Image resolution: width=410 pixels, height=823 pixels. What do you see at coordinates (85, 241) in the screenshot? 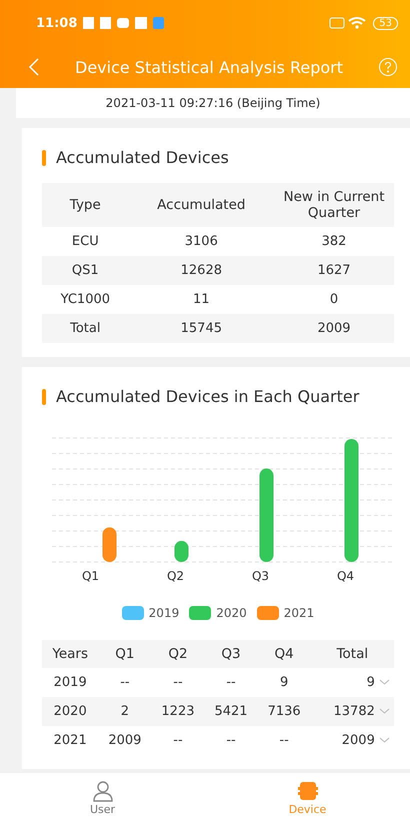
I see `table-cell: ECU` at bounding box center [85, 241].